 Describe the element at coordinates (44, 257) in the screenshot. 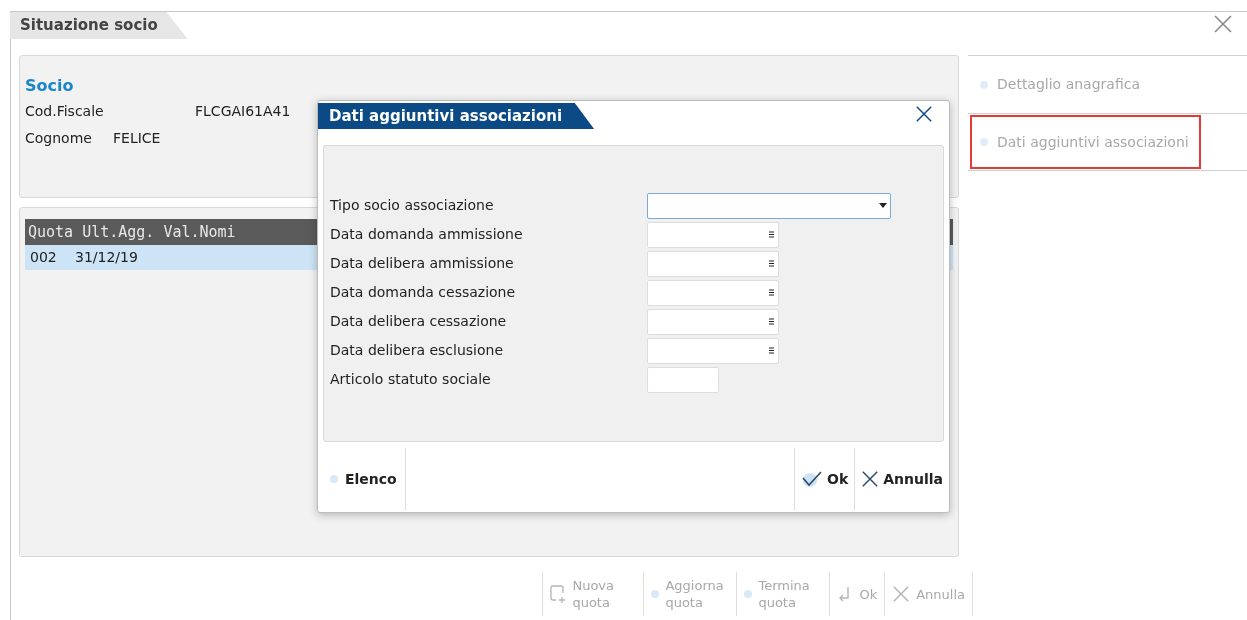

I see `table-cell-text: 002` at that location.